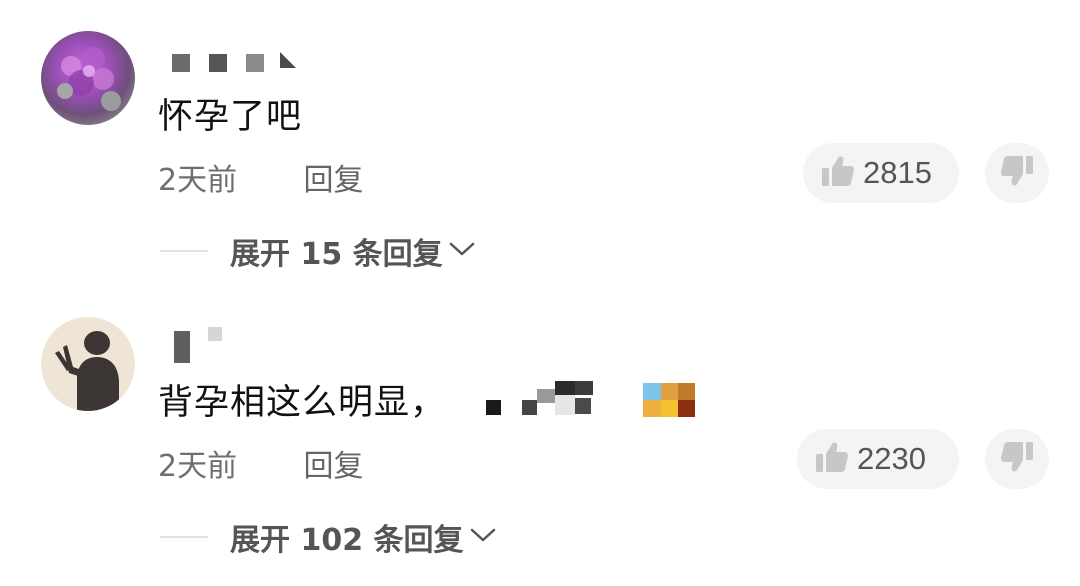 This screenshot has width=1080, height=586. I want to click on censored-text-mosaic, so click(548, 398).